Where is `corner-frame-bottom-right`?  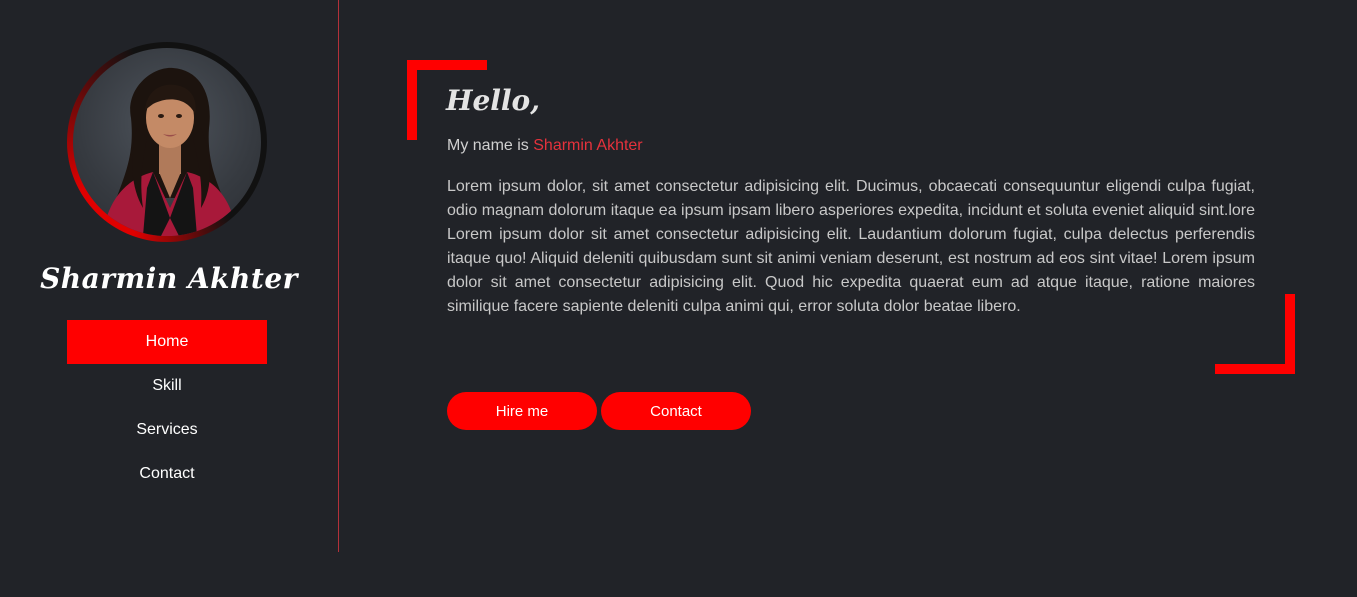 corner-frame-bottom-right is located at coordinates (1255, 369).